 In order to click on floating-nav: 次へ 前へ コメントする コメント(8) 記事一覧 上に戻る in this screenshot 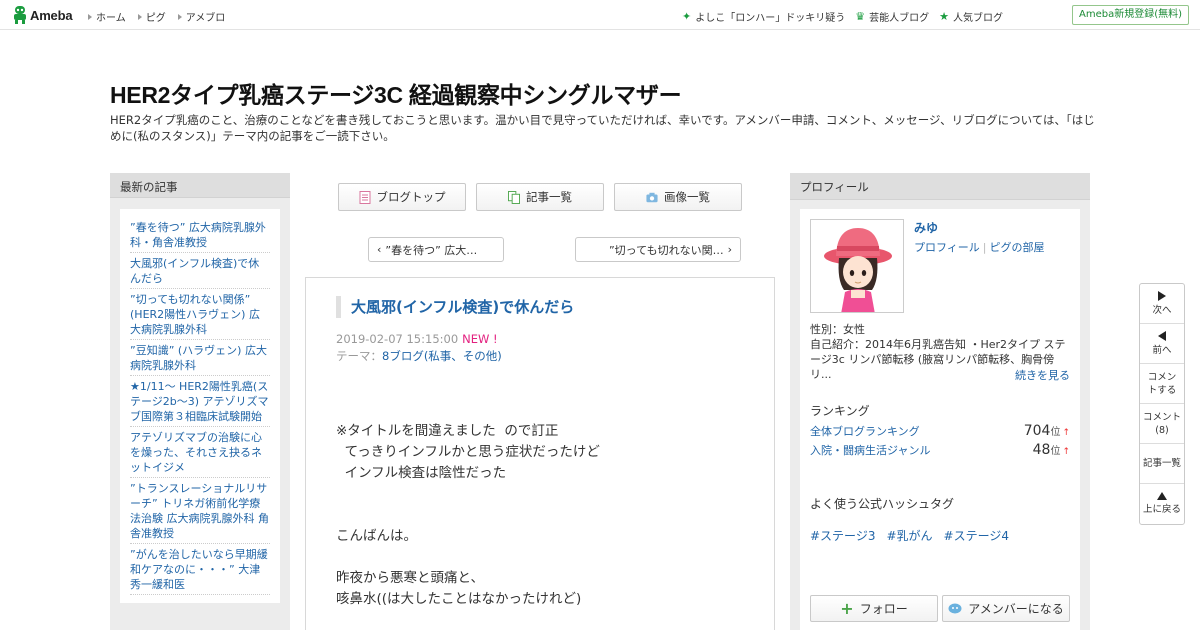, I will do `click(1162, 404)`.